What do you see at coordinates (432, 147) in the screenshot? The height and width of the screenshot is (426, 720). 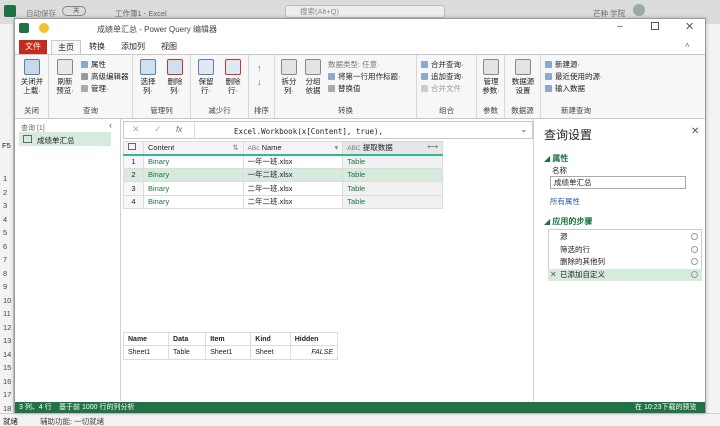 I see `expand-column-icon: ⟷` at bounding box center [432, 147].